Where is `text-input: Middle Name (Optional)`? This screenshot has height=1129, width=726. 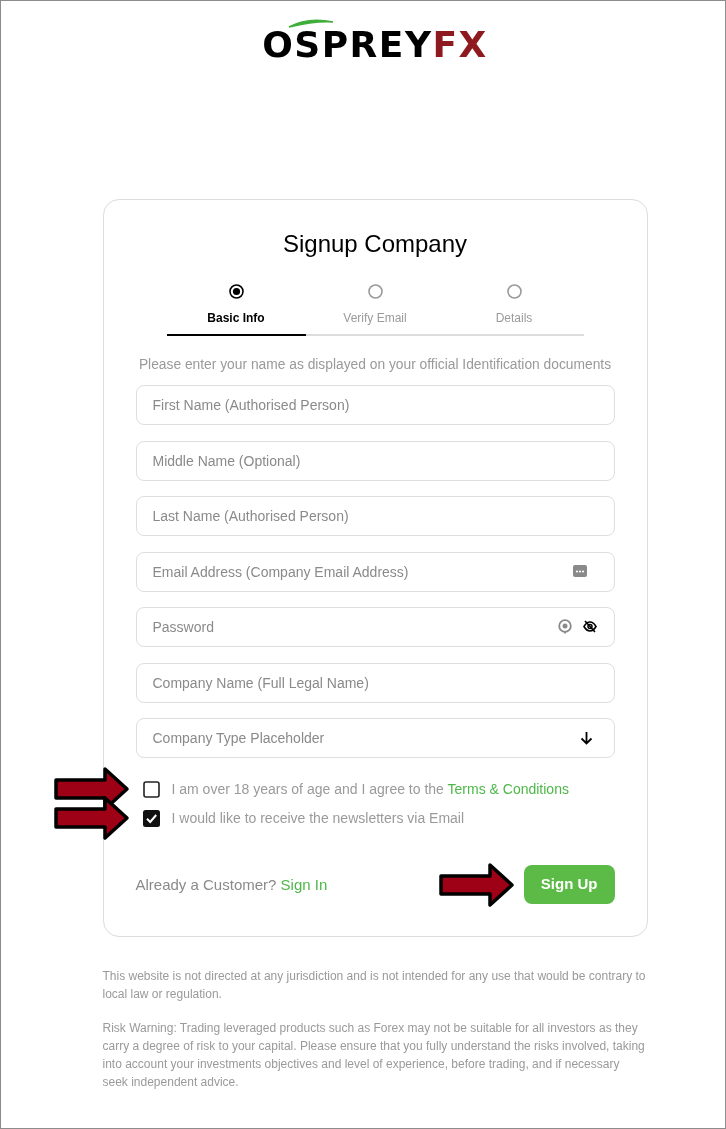 text-input: Middle Name (Optional) is located at coordinates (375, 460).